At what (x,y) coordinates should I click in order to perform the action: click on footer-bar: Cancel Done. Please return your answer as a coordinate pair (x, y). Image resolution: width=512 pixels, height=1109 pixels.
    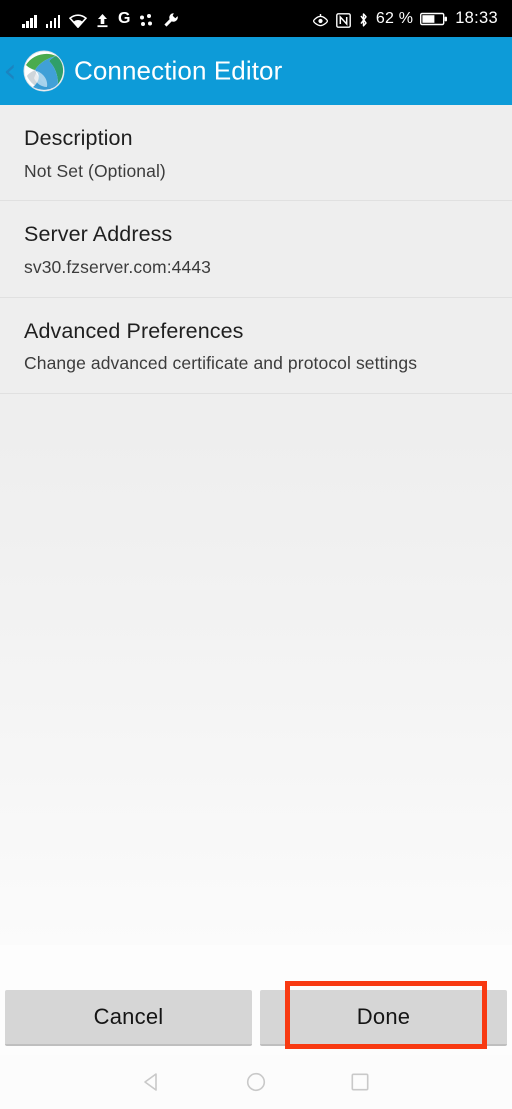
    Looking at the image, I should click on (256, 1000).